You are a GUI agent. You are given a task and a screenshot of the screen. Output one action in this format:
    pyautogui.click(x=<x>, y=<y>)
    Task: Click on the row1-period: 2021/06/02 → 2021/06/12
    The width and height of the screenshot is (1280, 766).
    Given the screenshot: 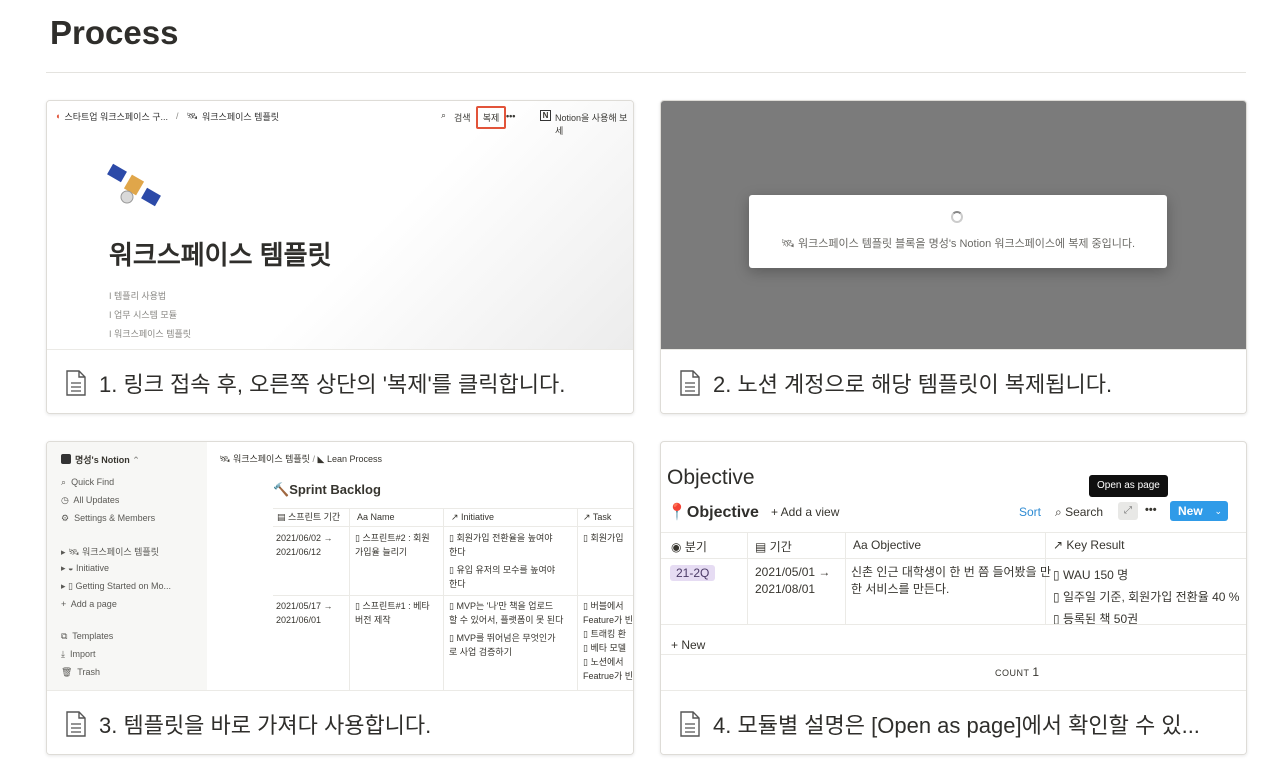 What is the action you would take?
    pyautogui.click(x=304, y=545)
    